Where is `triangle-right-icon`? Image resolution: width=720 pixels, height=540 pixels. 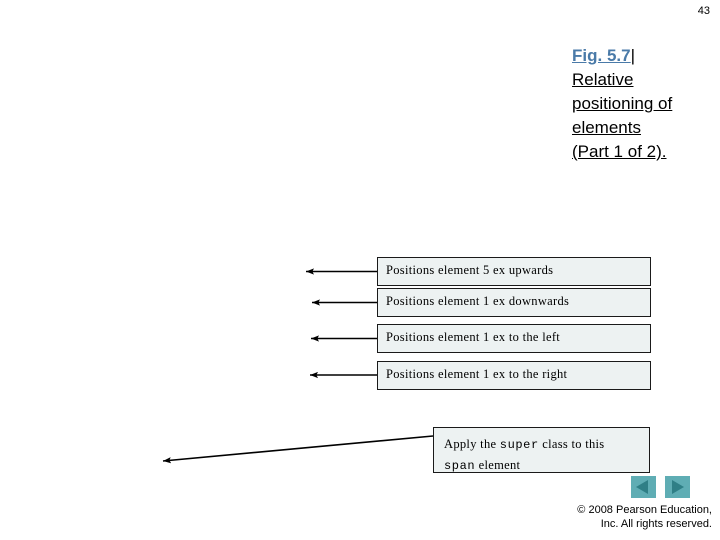
triangle-right-icon is located at coordinates (678, 487).